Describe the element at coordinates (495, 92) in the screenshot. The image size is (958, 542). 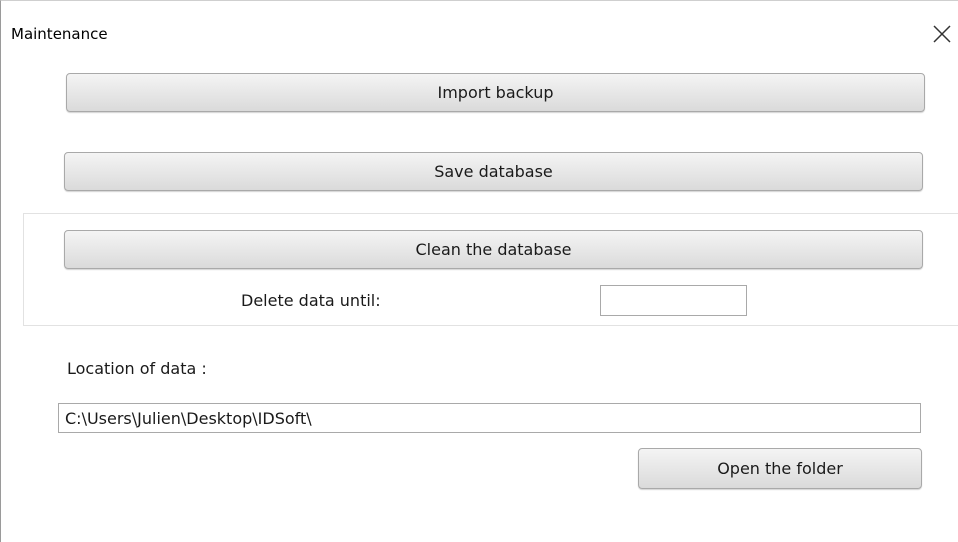
I see `import-backup-button: Import backup` at that location.